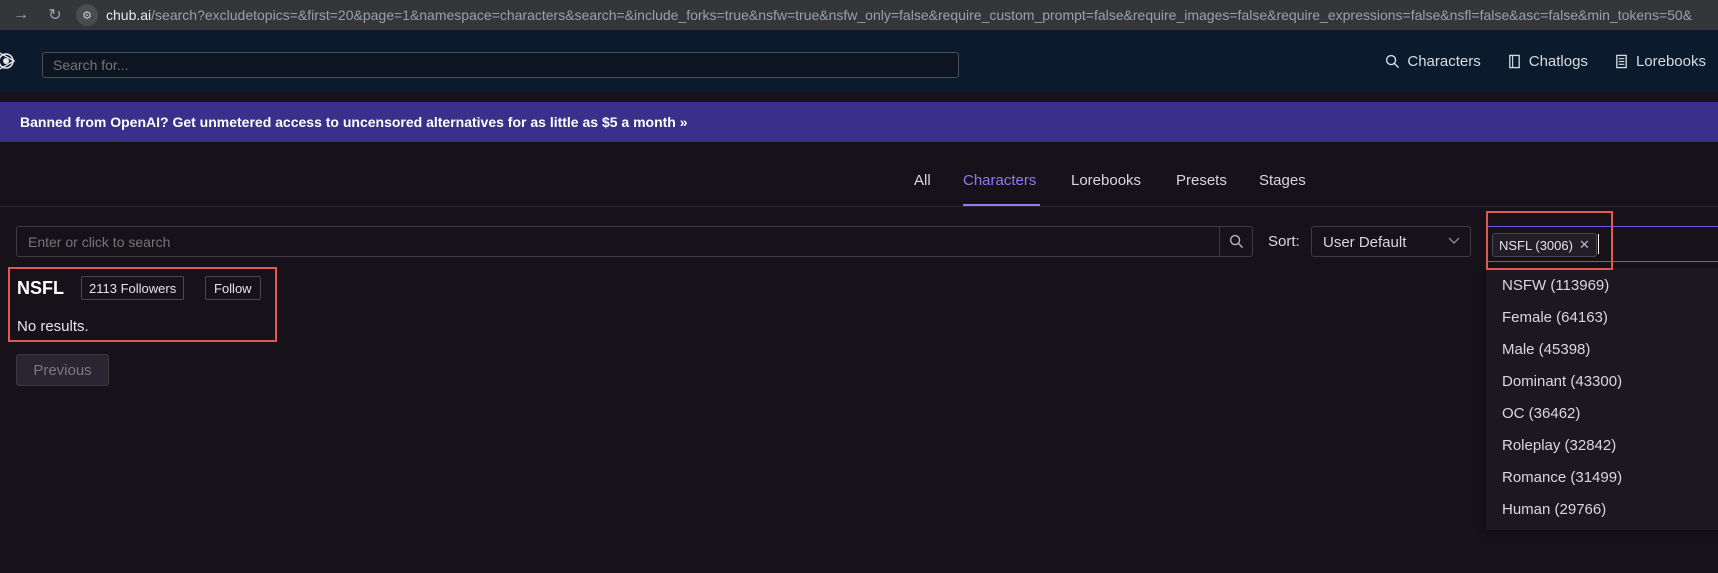  Describe the element at coordinates (1555, 317) in the screenshot. I see `tag-option: Female (64163)` at that location.